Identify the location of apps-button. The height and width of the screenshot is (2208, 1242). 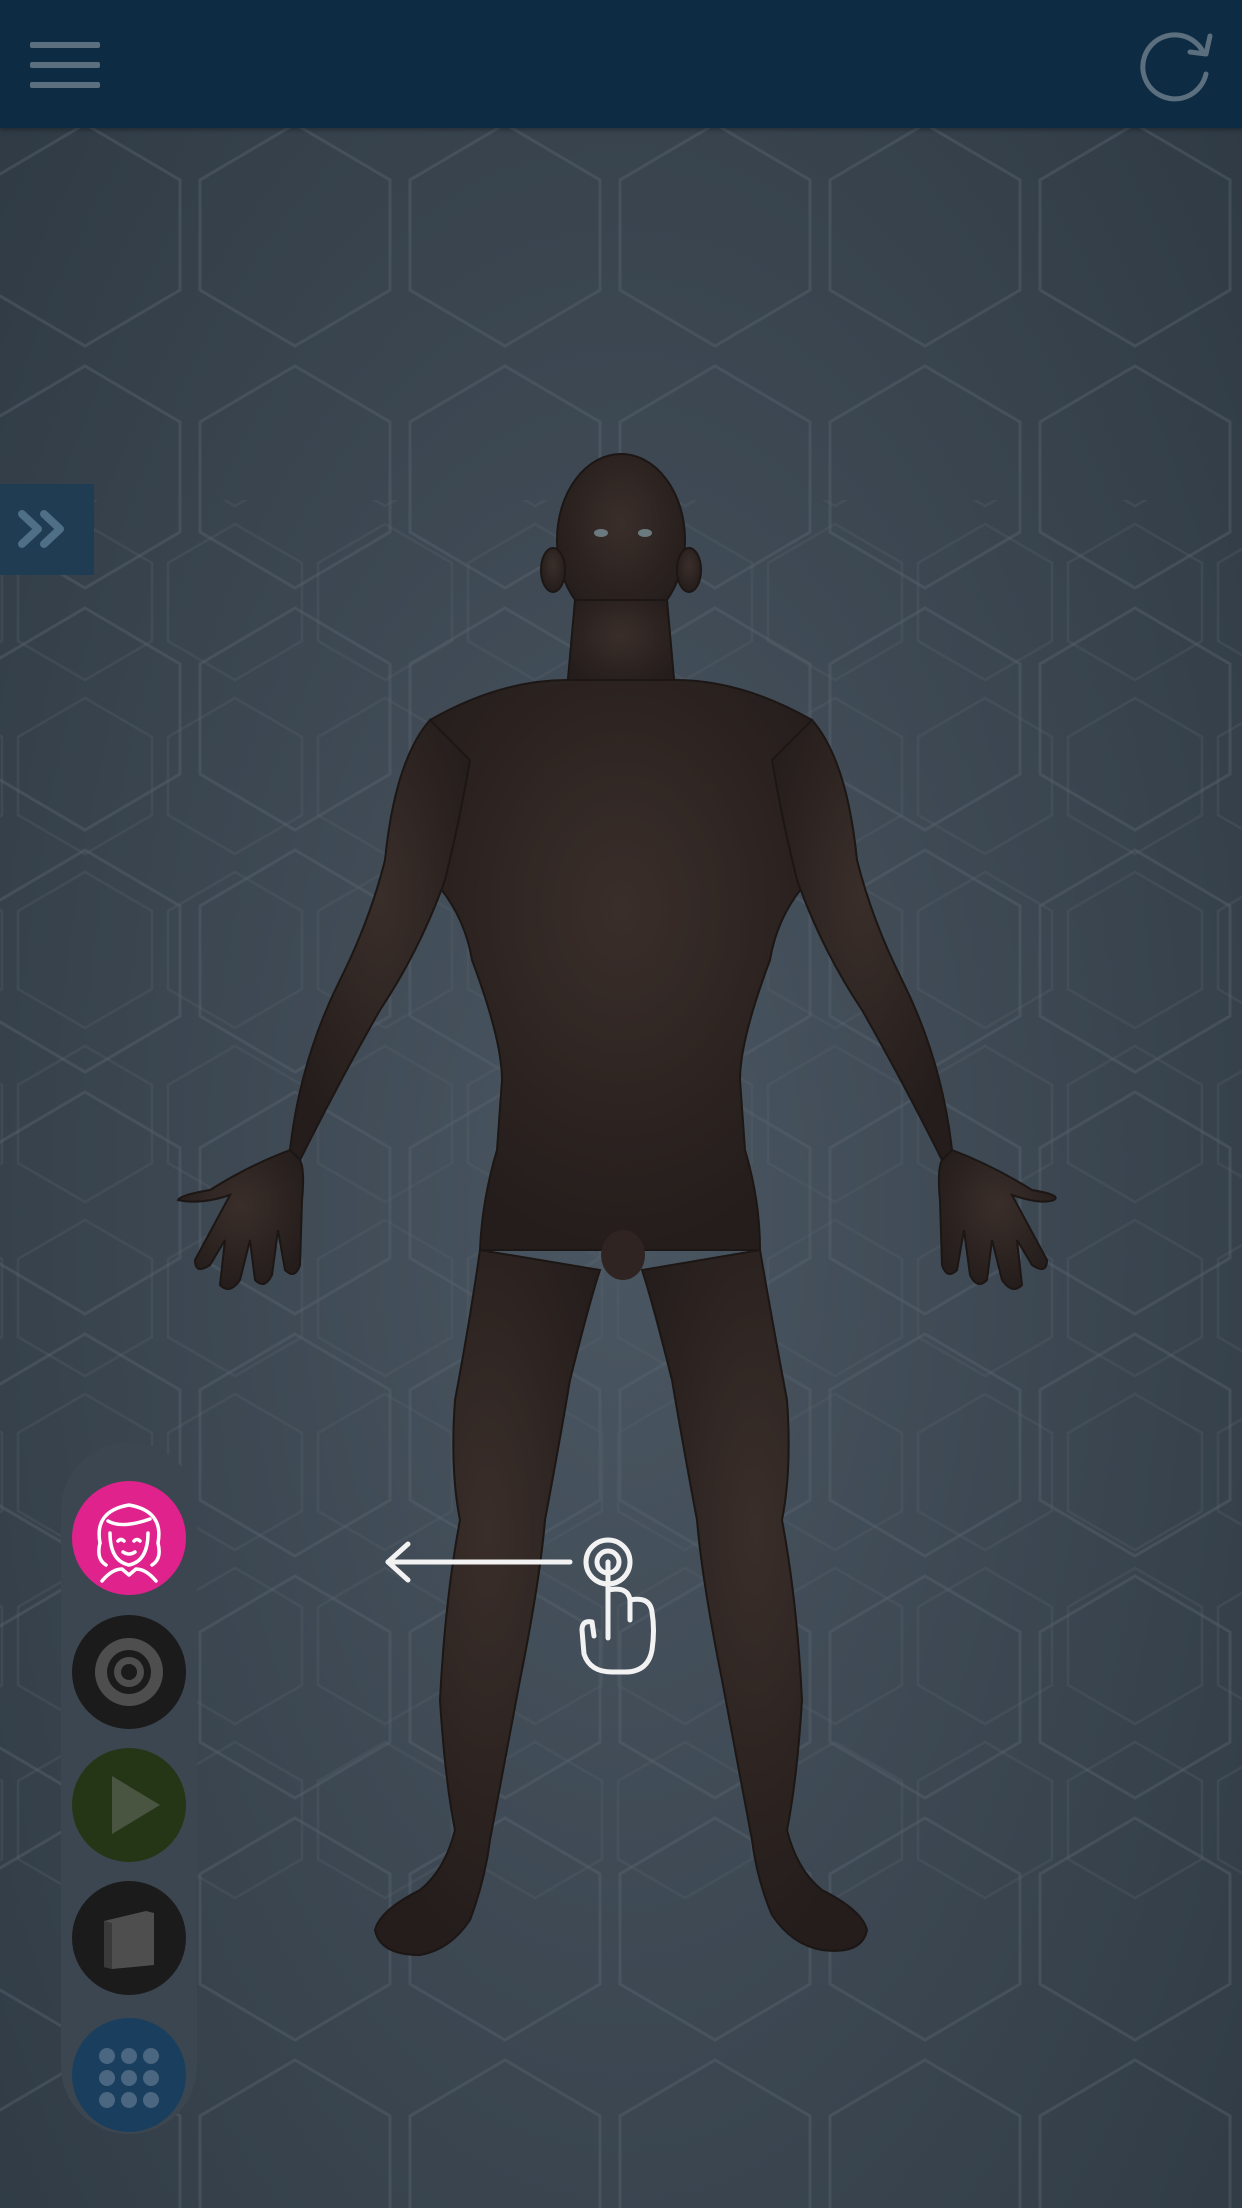
(129, 2075).